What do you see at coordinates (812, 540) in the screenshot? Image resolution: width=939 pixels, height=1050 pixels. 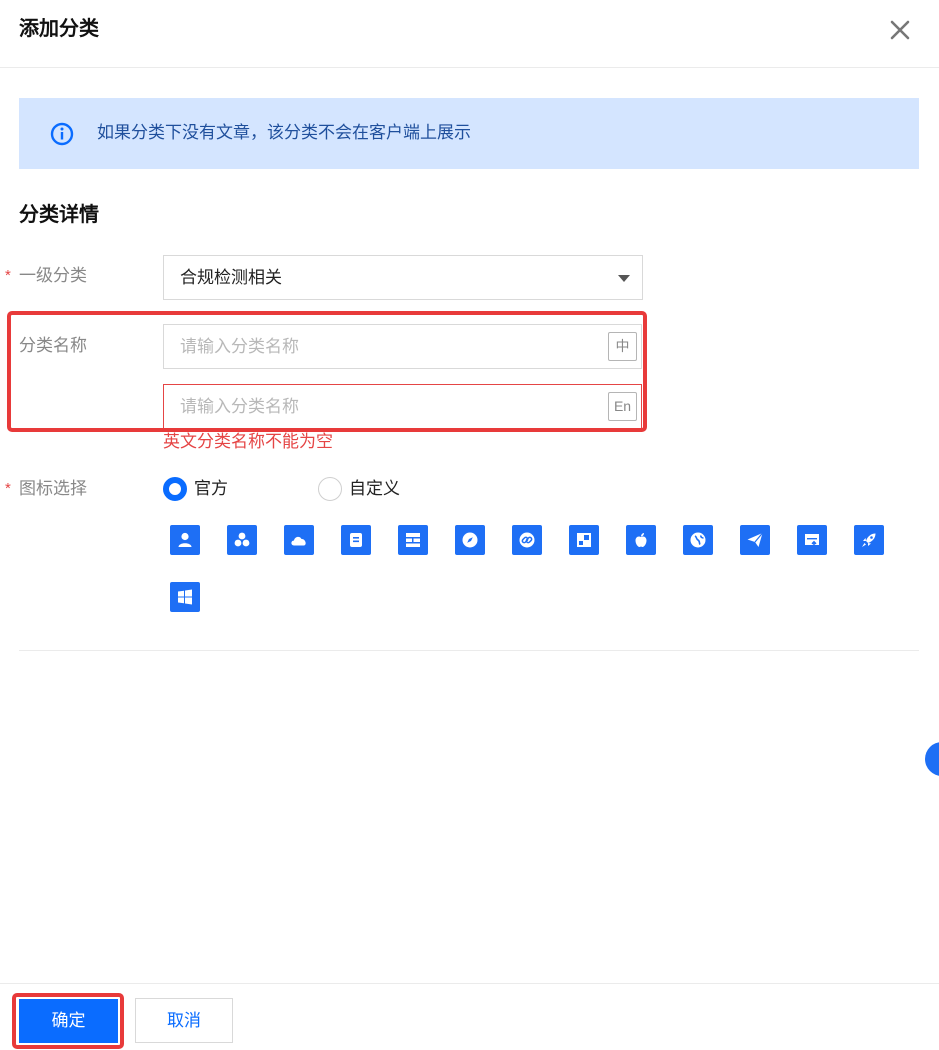 I see `monitor-upload-icon` at bounding box center [812, 540].